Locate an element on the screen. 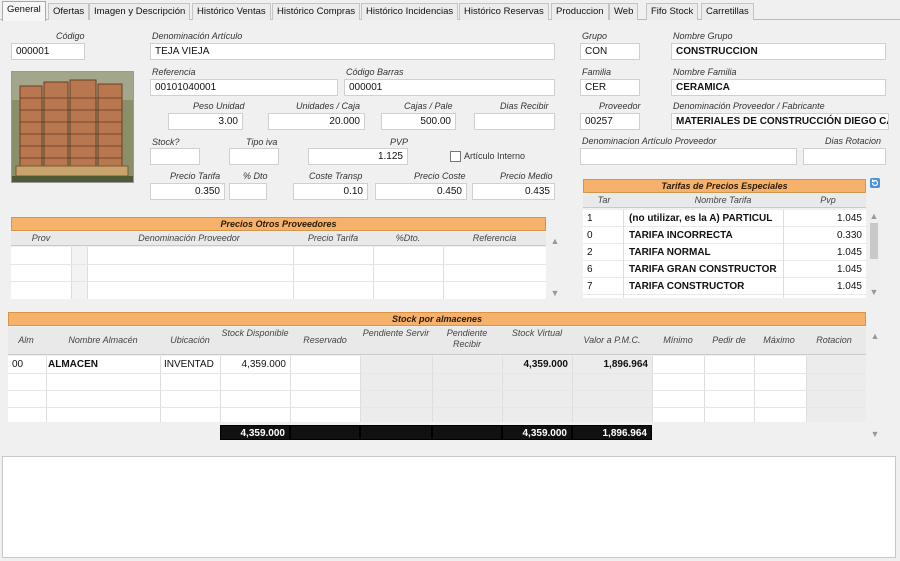  col-alm: Alm is located at coordinates (26, 340).